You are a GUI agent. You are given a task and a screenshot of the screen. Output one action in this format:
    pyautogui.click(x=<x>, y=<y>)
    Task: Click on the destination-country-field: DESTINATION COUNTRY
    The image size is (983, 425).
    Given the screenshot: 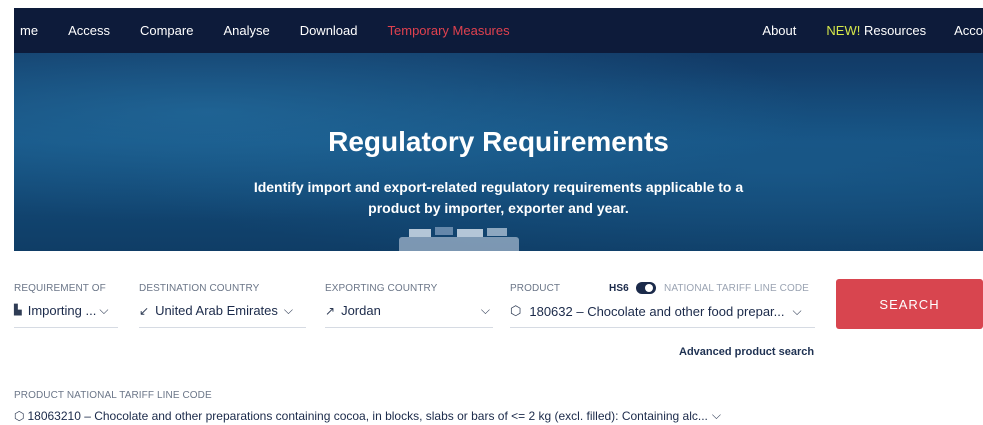 What is the action you would take?
    pyautogui.click(x=199, y=288)
    